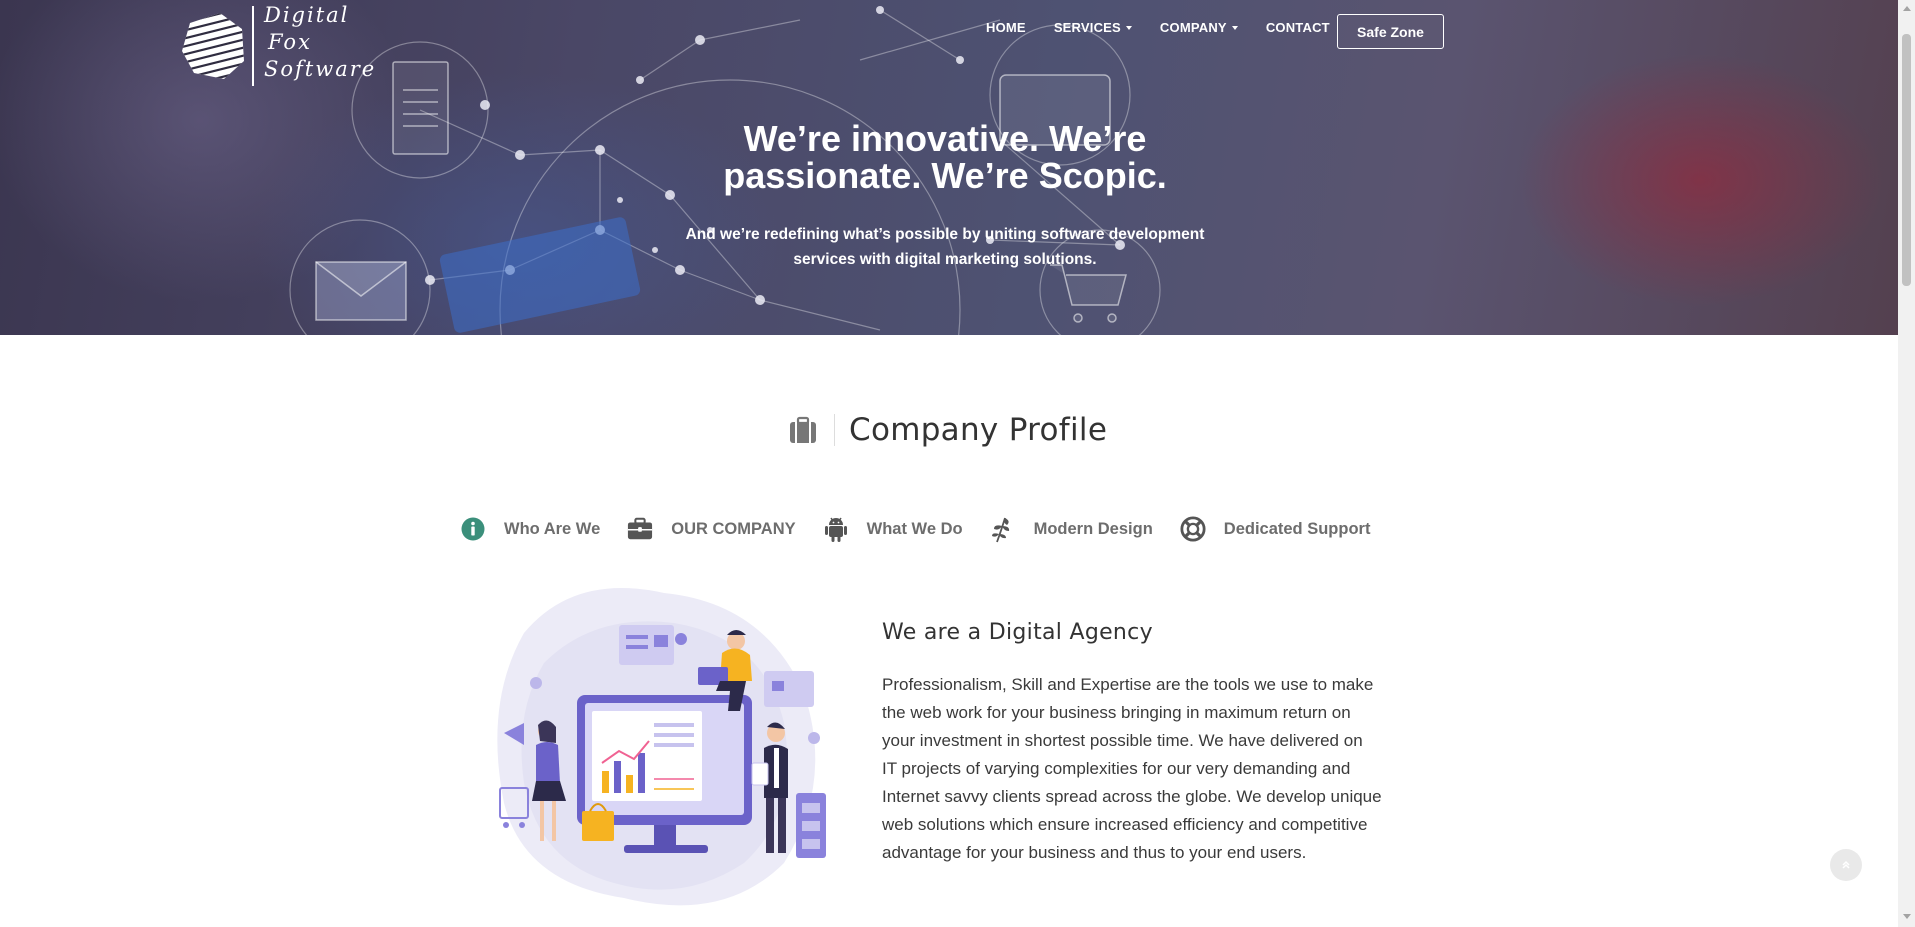  I want to click on scroll-down-arrow-icon, so click(1907, 916).